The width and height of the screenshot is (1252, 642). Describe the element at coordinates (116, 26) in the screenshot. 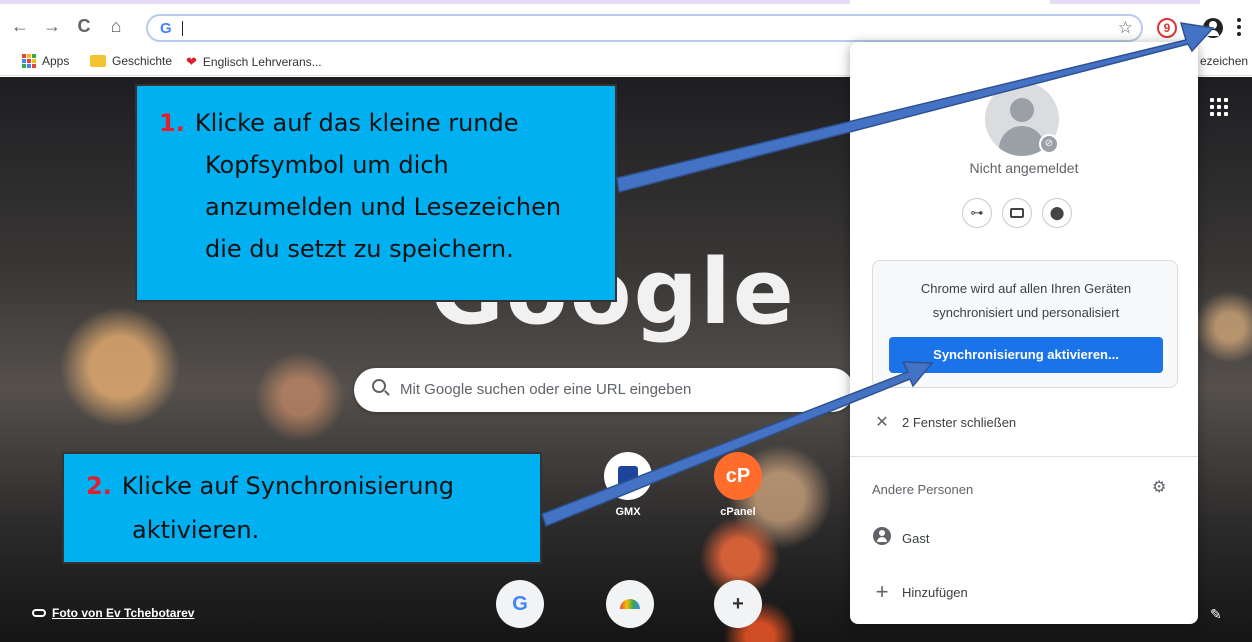

I see `home-icon: ⌂` at that location.